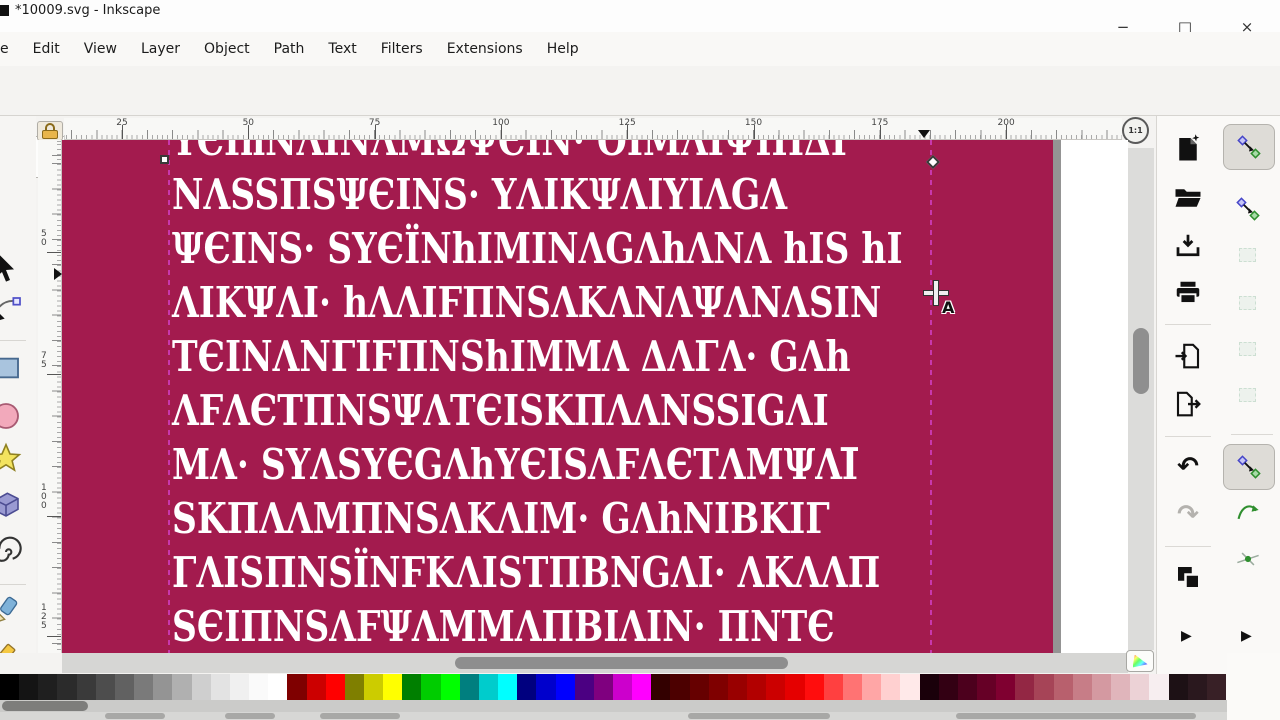 The height and width of the screenshot is (720, 1280). I want to click on palette-scrollbar-thumb, so click(45, 706).